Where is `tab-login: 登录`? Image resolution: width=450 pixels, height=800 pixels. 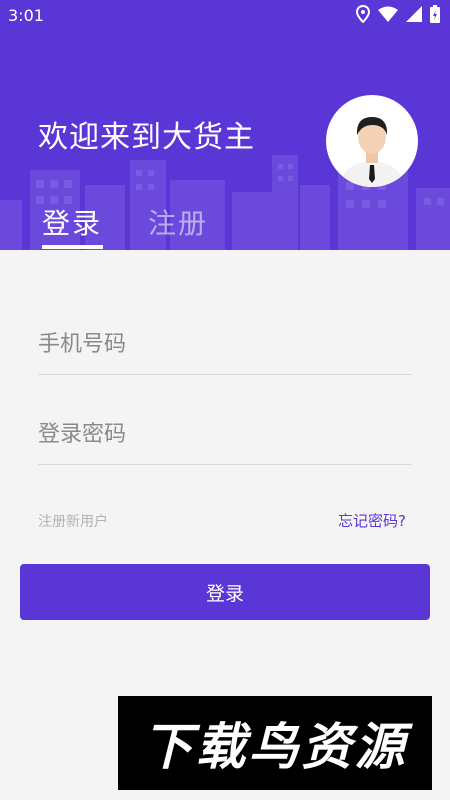 tab-login: 登录 is located at coordinates (72, 222).